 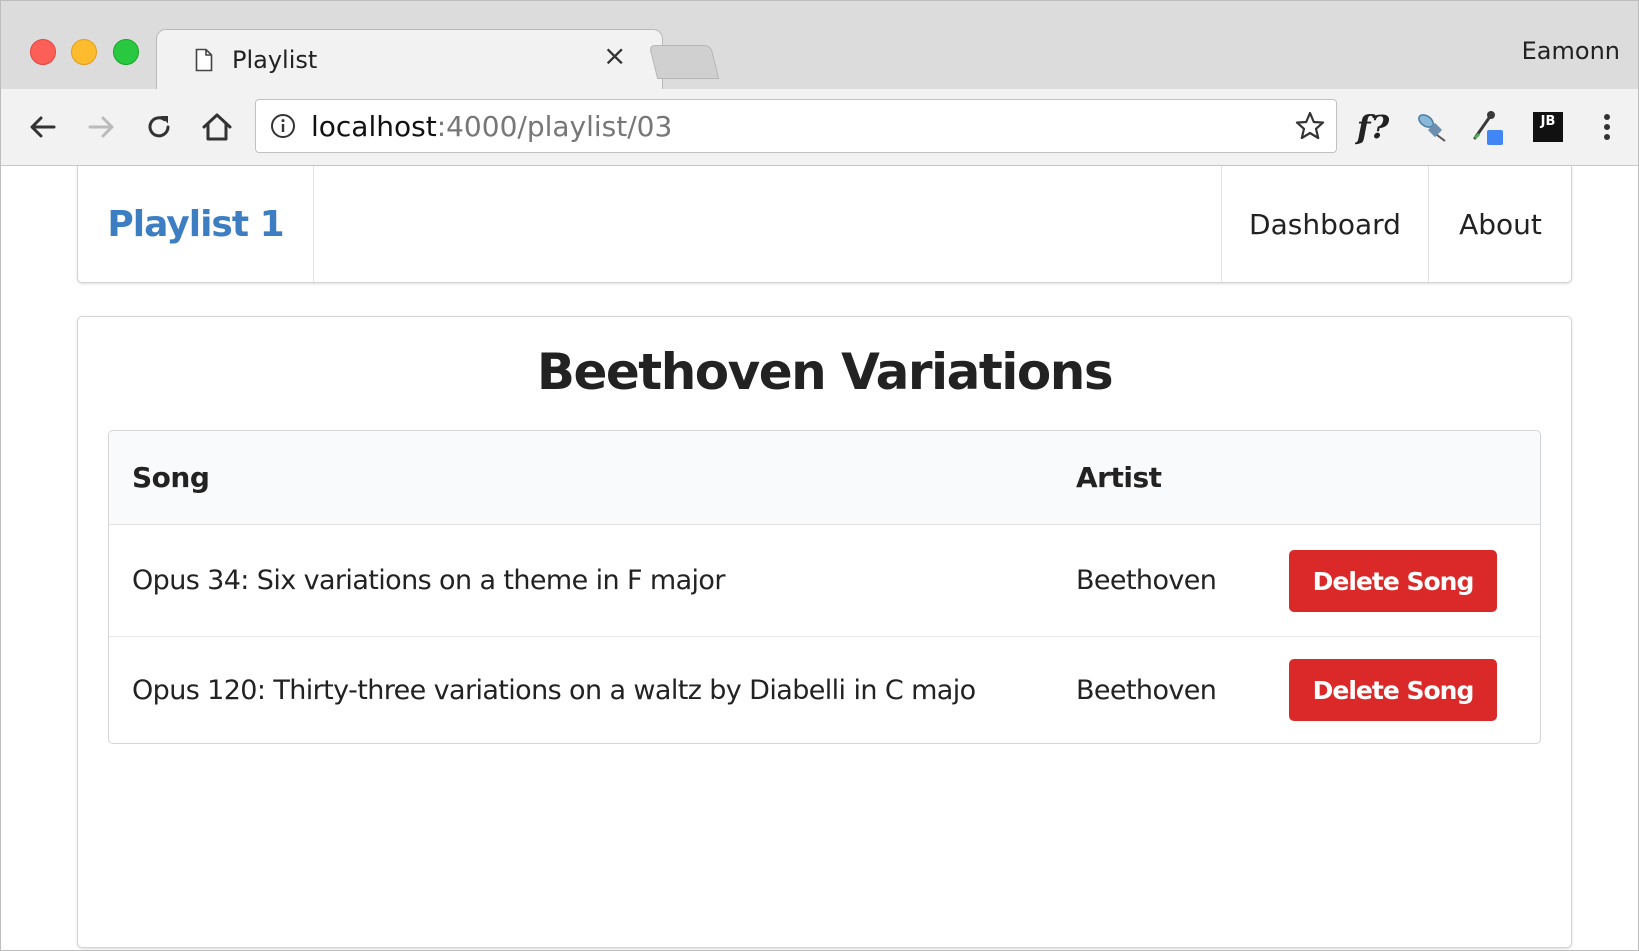 I want to click on url-host: localhost, so click(x=374, y=126).